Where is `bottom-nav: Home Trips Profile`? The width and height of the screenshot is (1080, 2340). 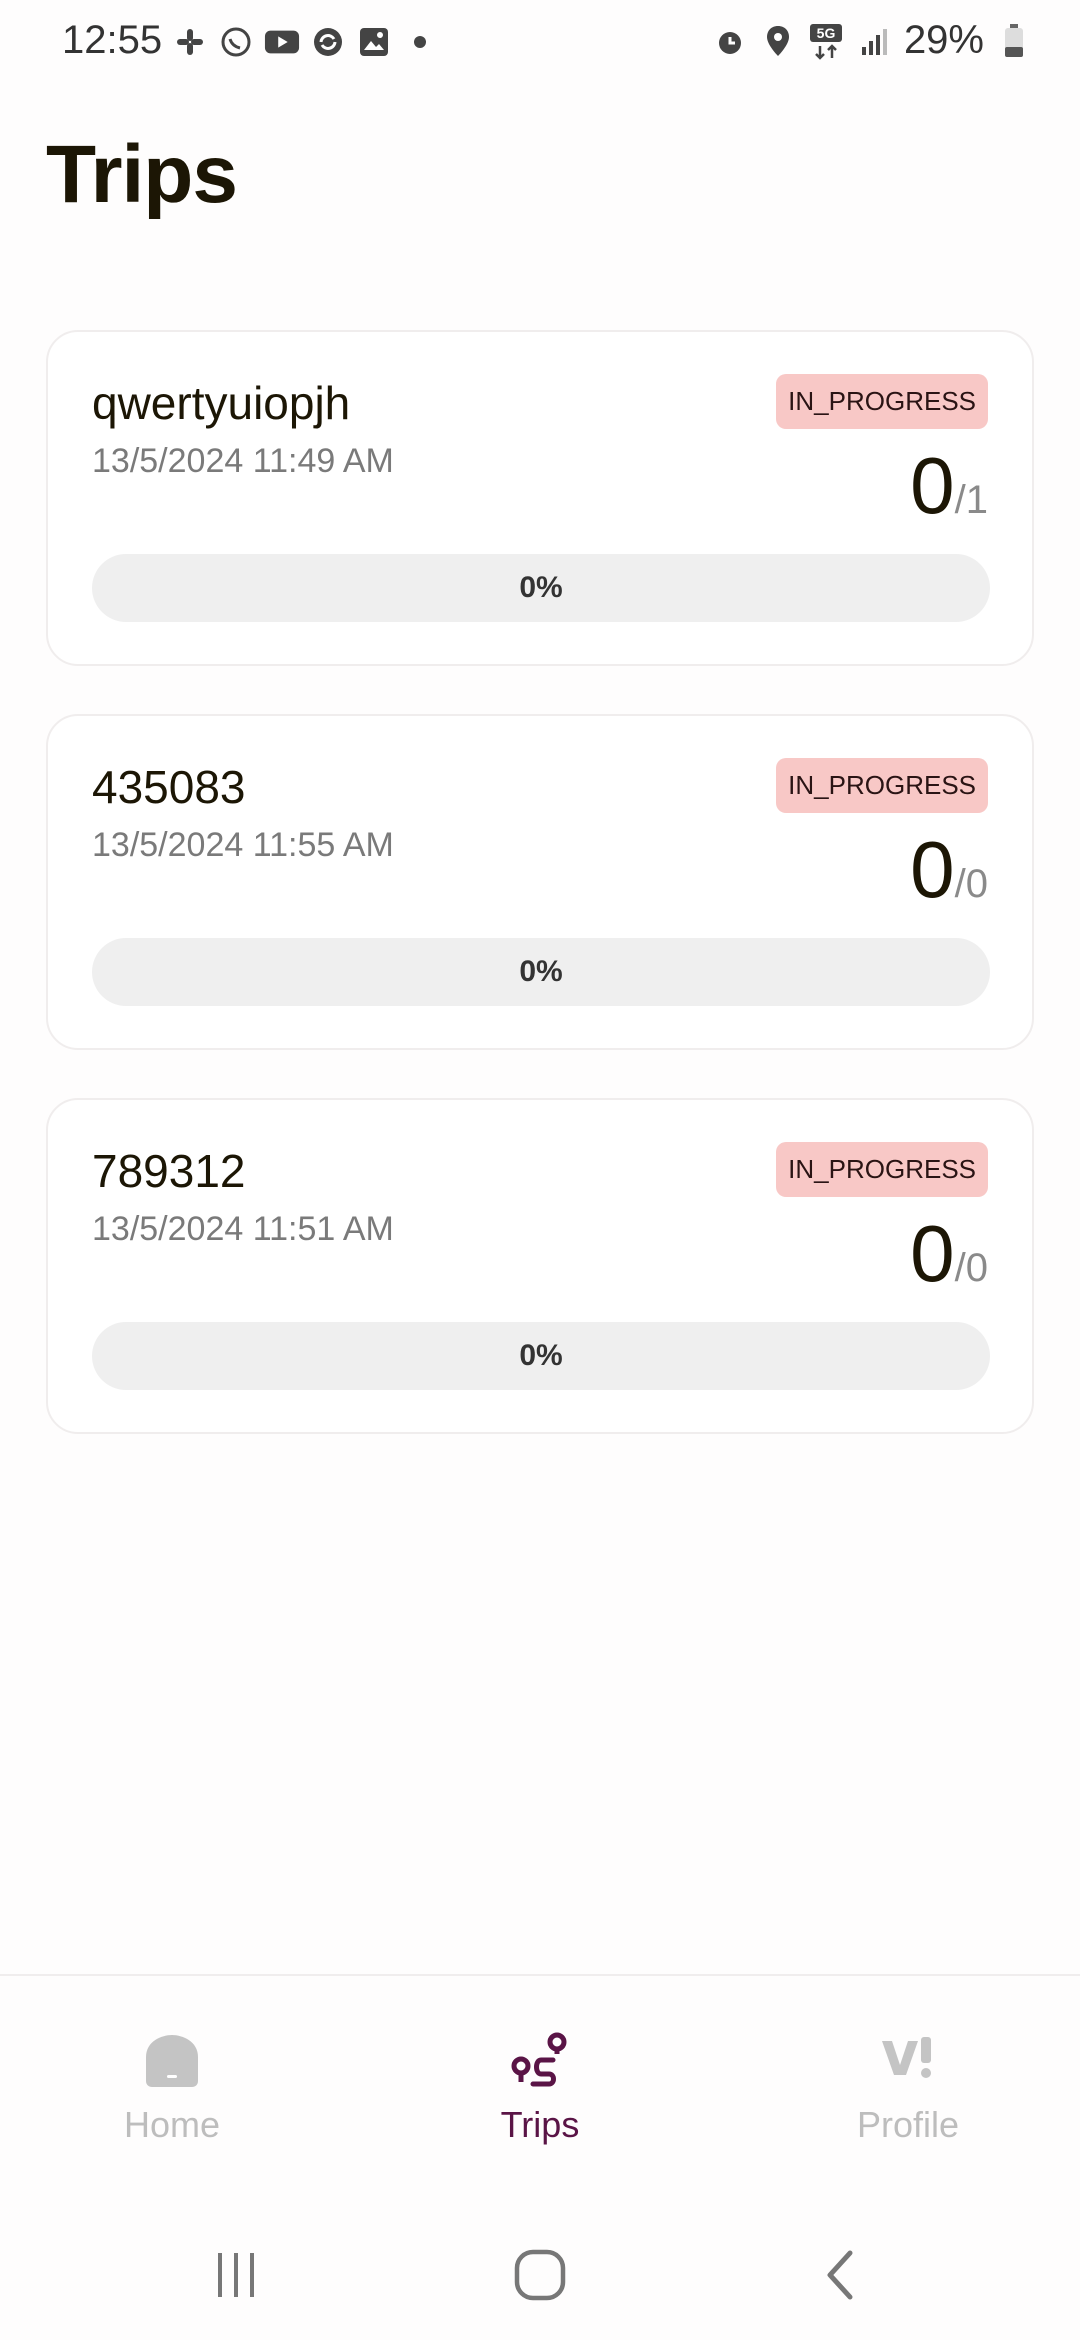
bottom-nav: Home Trips Profile is located at coordinates (540, 2080).